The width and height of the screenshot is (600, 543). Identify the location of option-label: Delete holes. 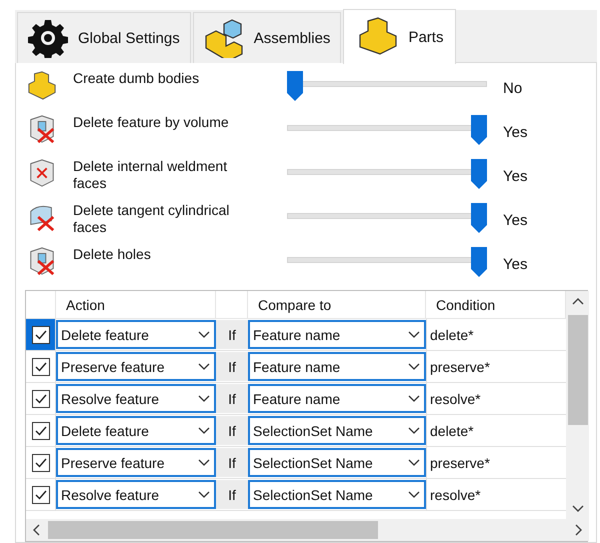
(112, 254).